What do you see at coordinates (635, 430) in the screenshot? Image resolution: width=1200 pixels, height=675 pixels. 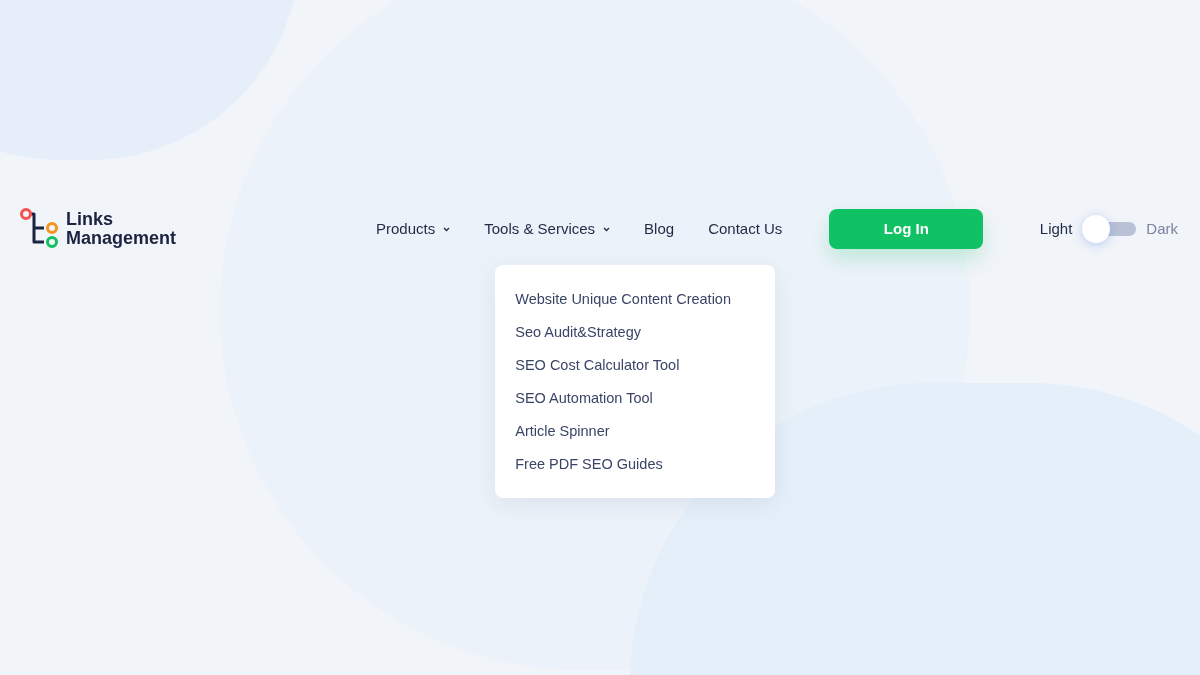 I see `menu-item: Article Spinner` at bounding box center [635, 430].